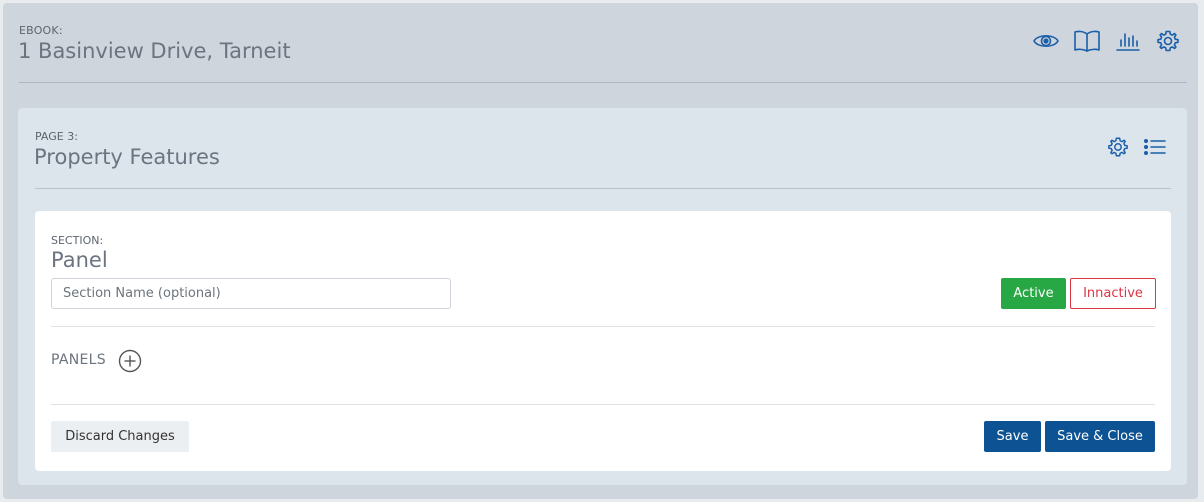  I want to click on add-panel-button, so click(130, 361).